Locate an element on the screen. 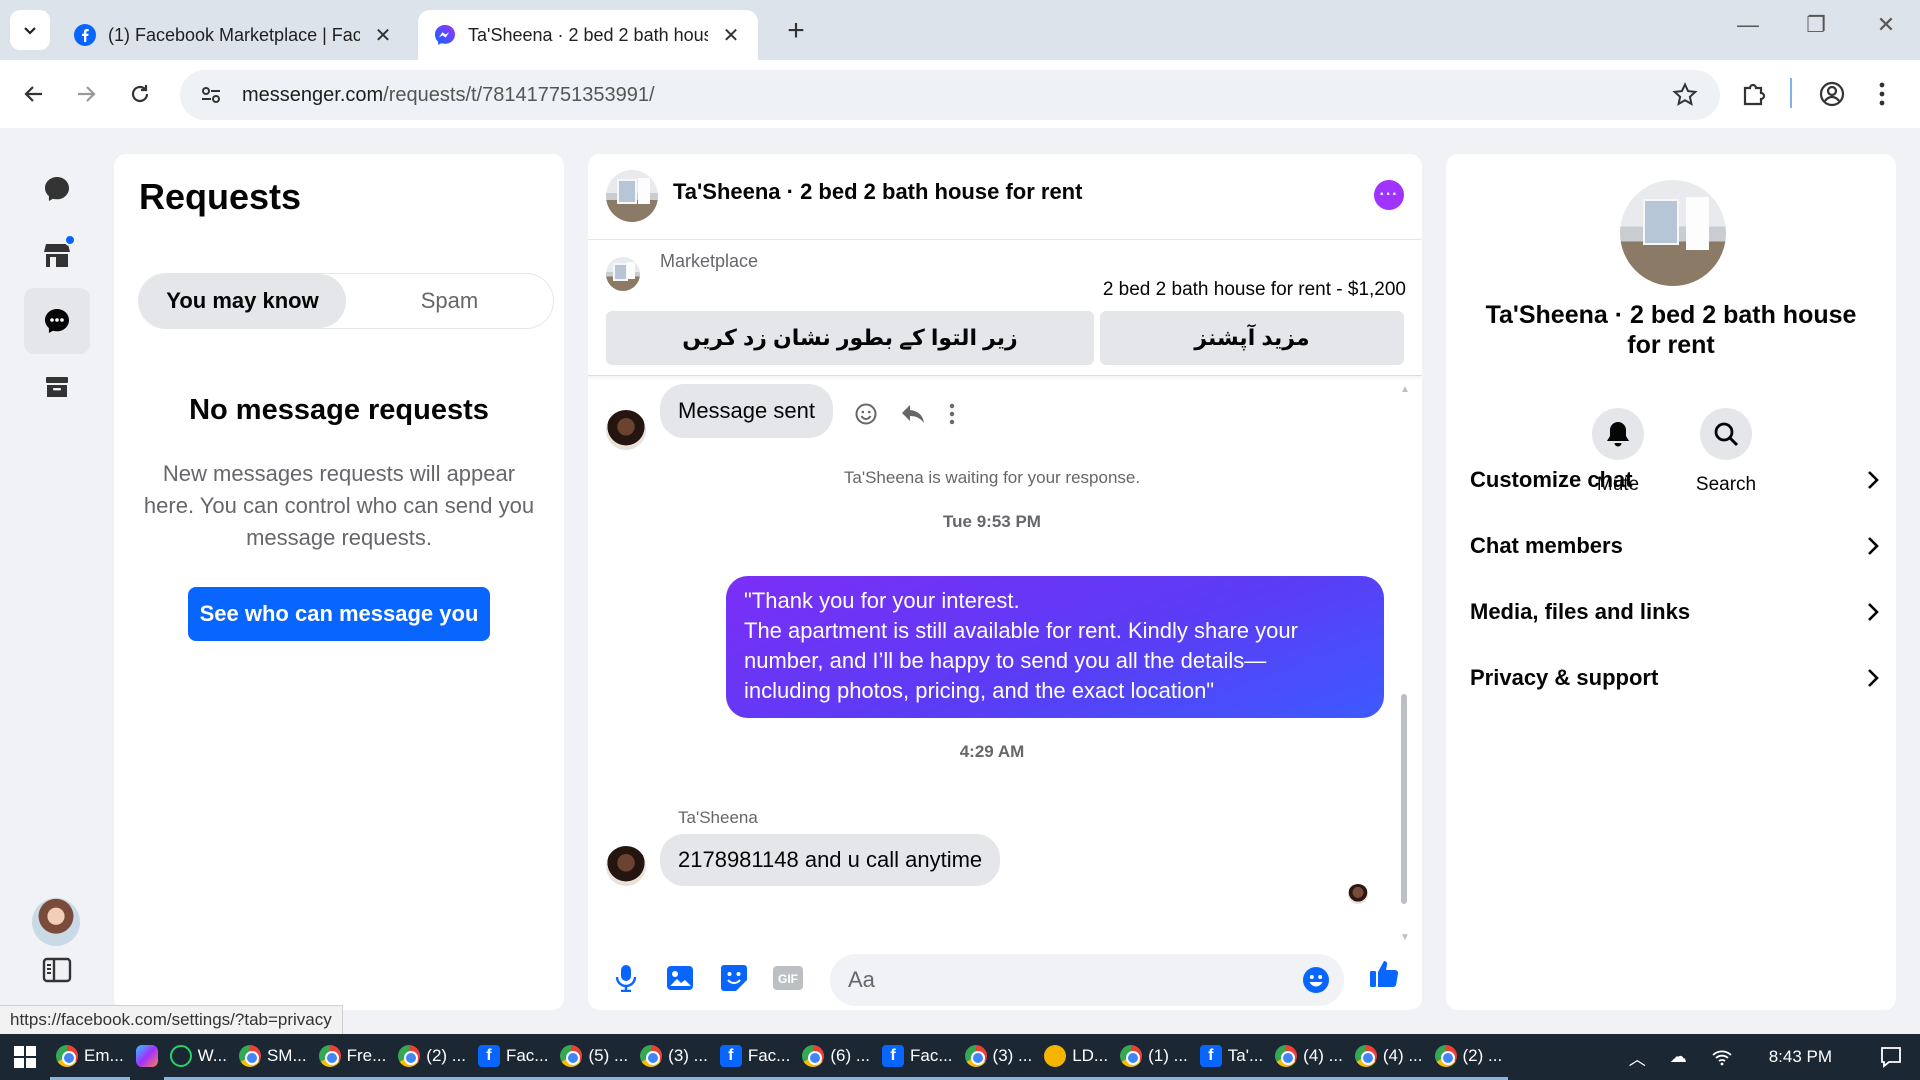  waiting-notice: Ta'Sheena is waiting for your response. is located at coordinates (992, 477).